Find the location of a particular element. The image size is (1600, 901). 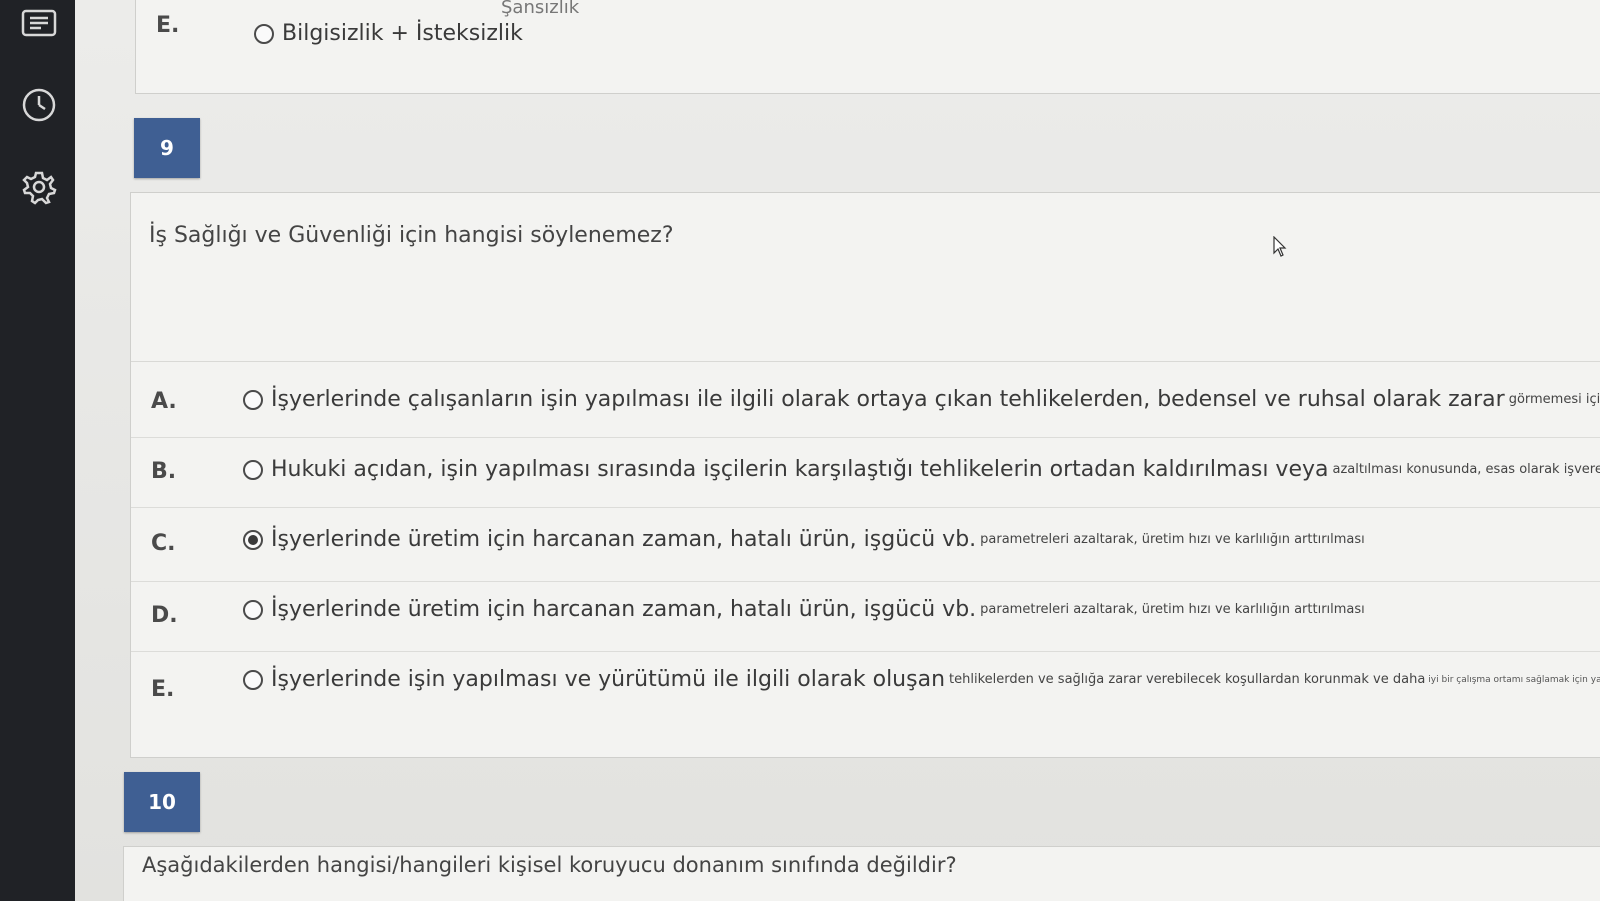

option-label: Bilgisizlik + İsteksizlik is located at coordinates (402, 33).